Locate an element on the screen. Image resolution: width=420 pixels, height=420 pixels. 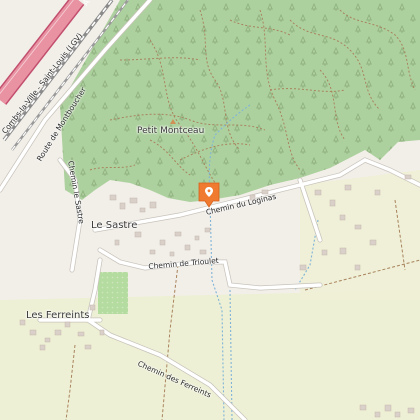
le-sastre-label: Le Sastre is located at coordinates (114, 225).